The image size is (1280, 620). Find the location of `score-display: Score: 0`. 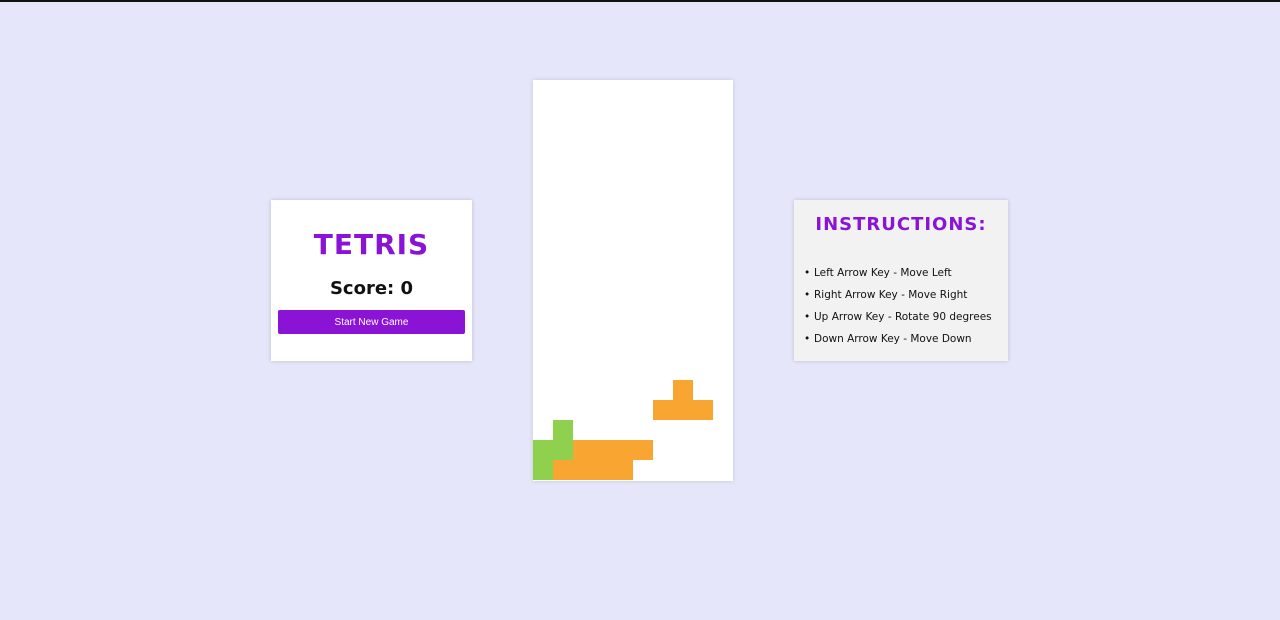

score-display: Score: 0 is located at coordinates (371, 288).